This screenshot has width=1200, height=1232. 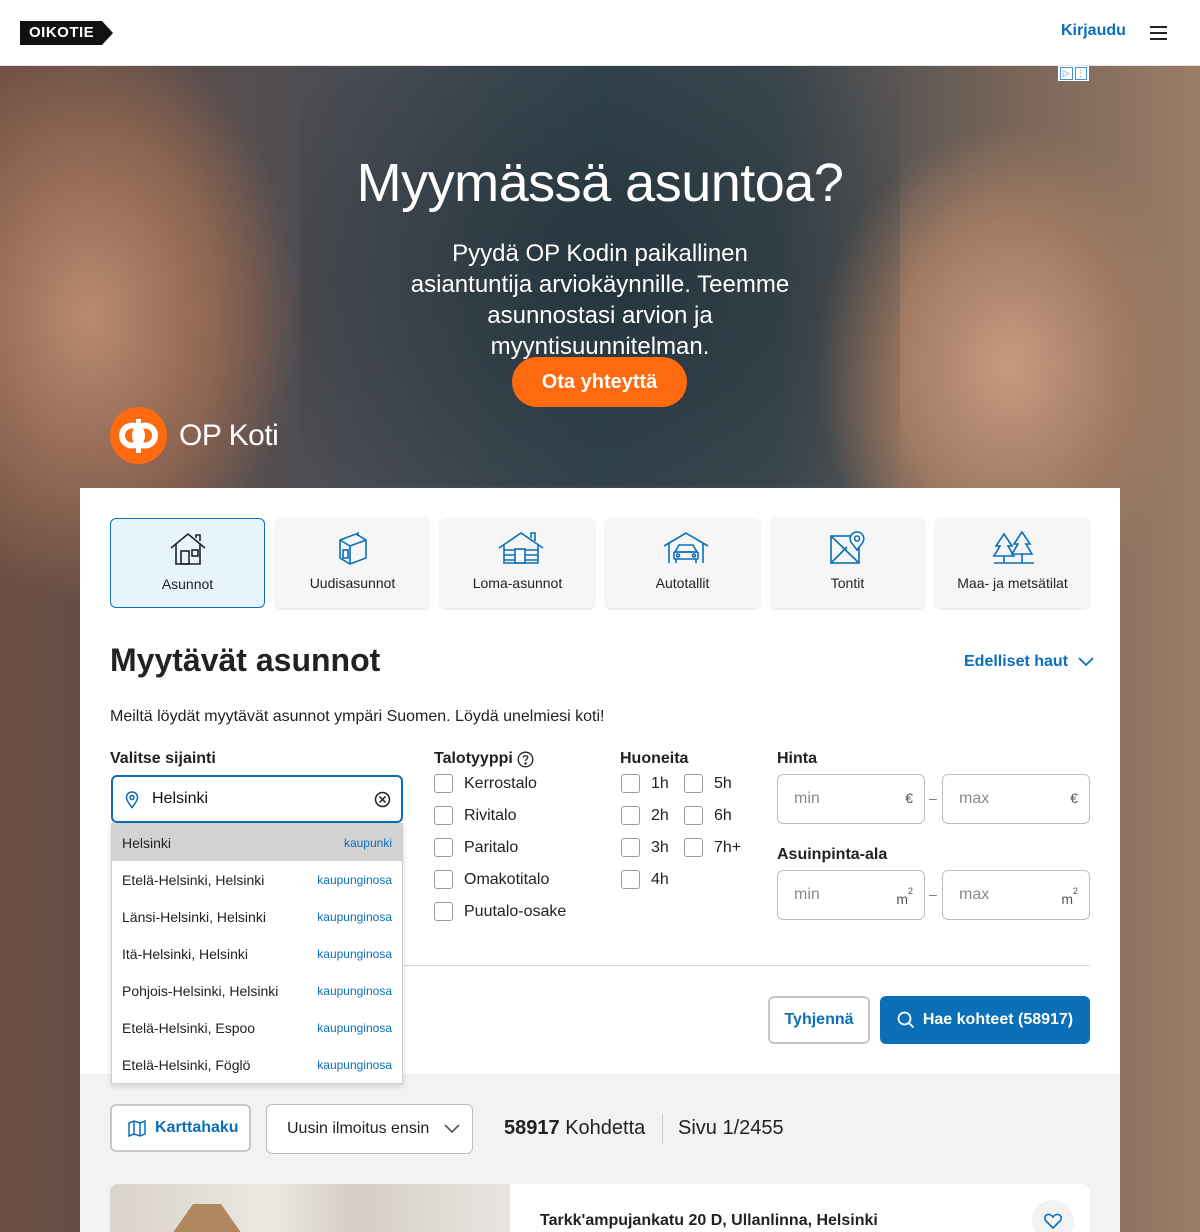 What do you see at coordinates (257, 916) in the screenshot?
I see `suggestion-item: Länsi-Helsinki, Helsinki kaupunginosa` at bounding box center [257, 916].